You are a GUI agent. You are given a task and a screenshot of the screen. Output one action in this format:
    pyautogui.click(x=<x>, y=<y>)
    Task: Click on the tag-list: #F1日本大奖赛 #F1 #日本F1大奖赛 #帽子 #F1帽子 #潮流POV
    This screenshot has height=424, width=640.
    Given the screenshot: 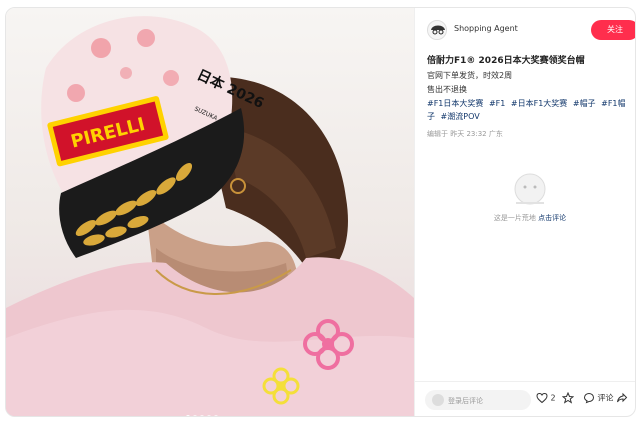 What is the action you would take?
    pyautogui.click(x=527, y=110)
    